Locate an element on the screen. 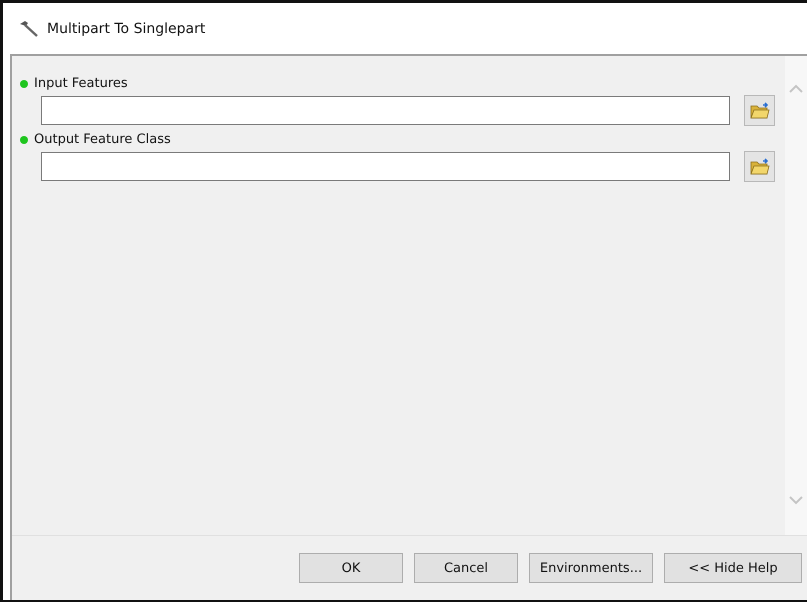 Image resolution: width=807 pixels, height=602 pixels. hammer-icon is located at coordinates (29, 29).